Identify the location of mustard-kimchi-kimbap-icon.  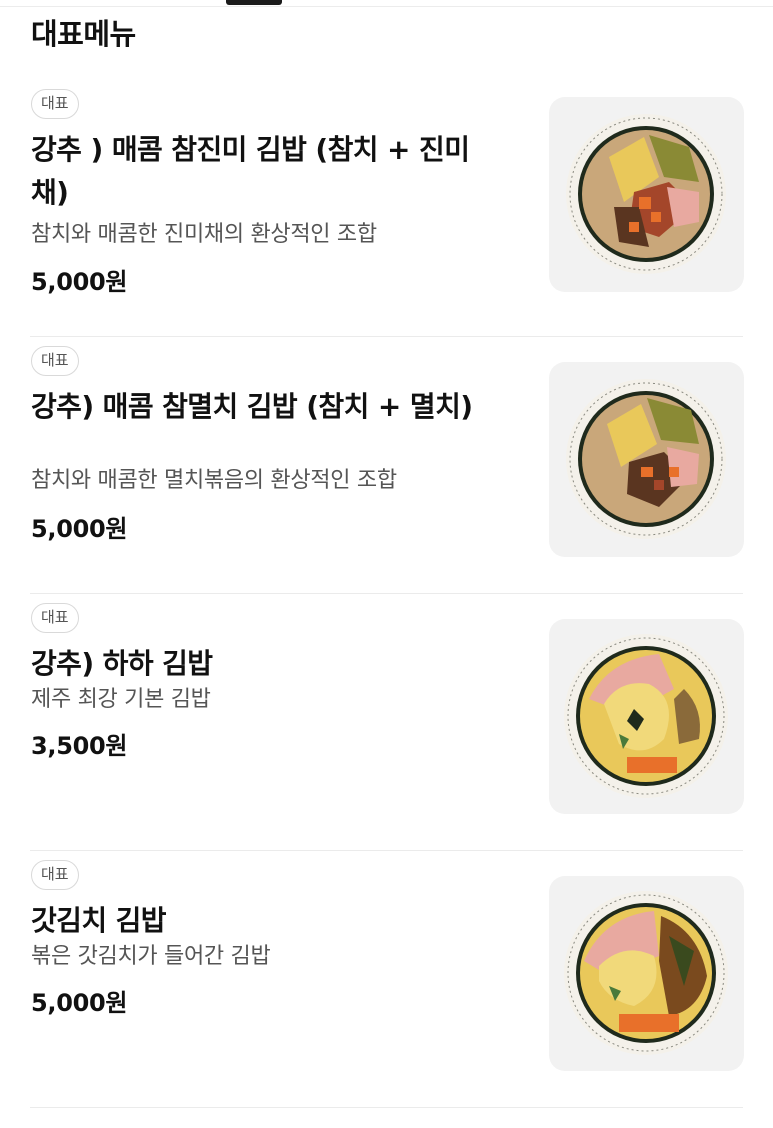
(646, 973).